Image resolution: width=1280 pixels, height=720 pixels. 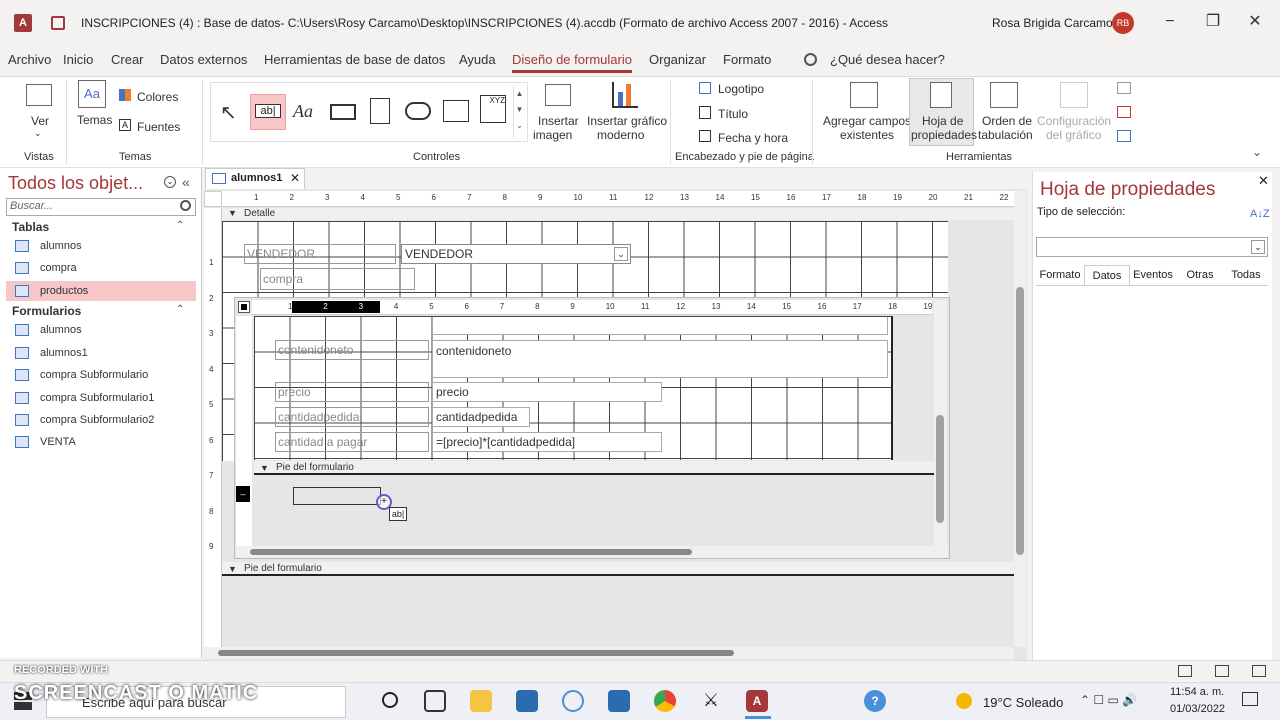 I want to click on section-detalle: ▼ Detalle, so click(x=618, y=214).